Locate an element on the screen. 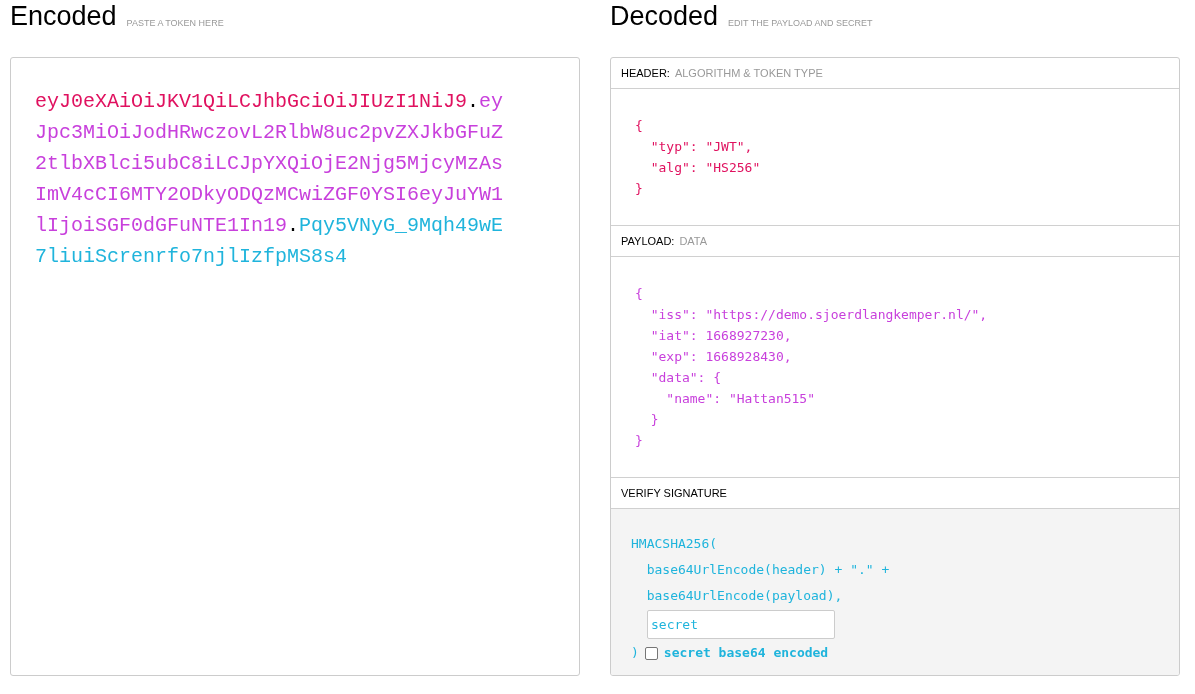 This screenshot has height=694, width=1195. section-sublabel: DATA is located at coordinates (693, 241).